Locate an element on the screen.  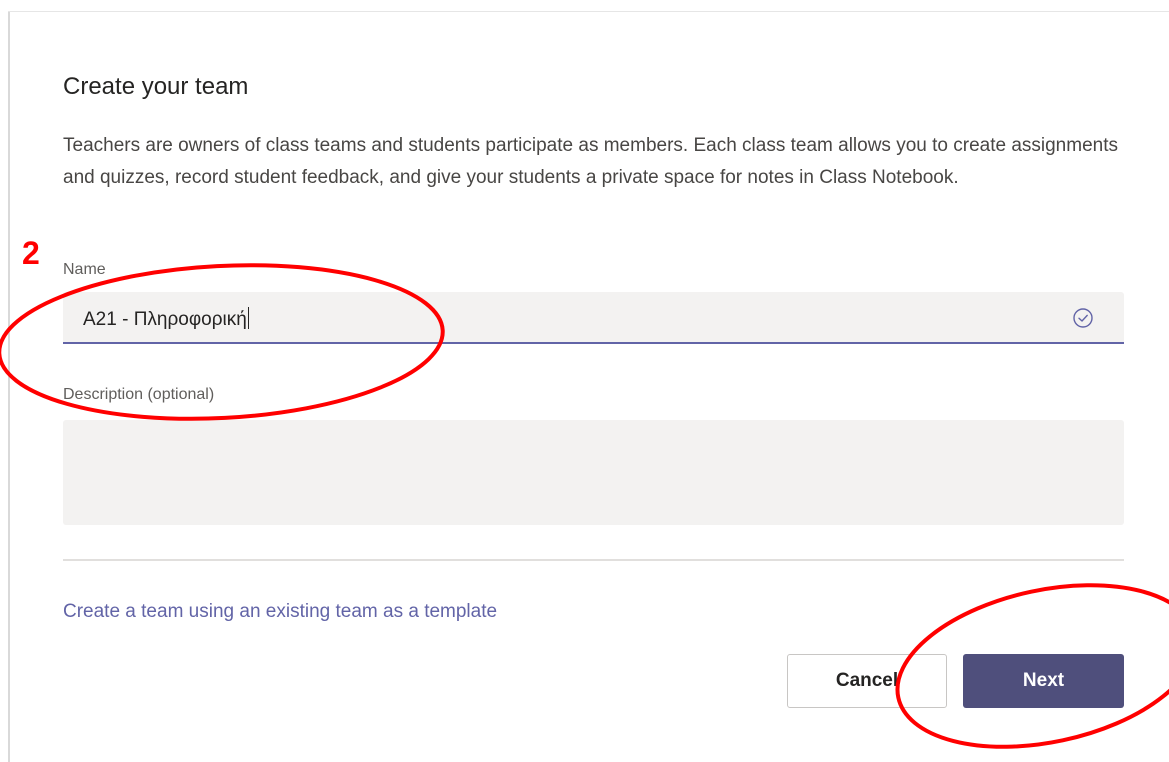
cancel-button: Cancel is located at coordinates (867, 681).